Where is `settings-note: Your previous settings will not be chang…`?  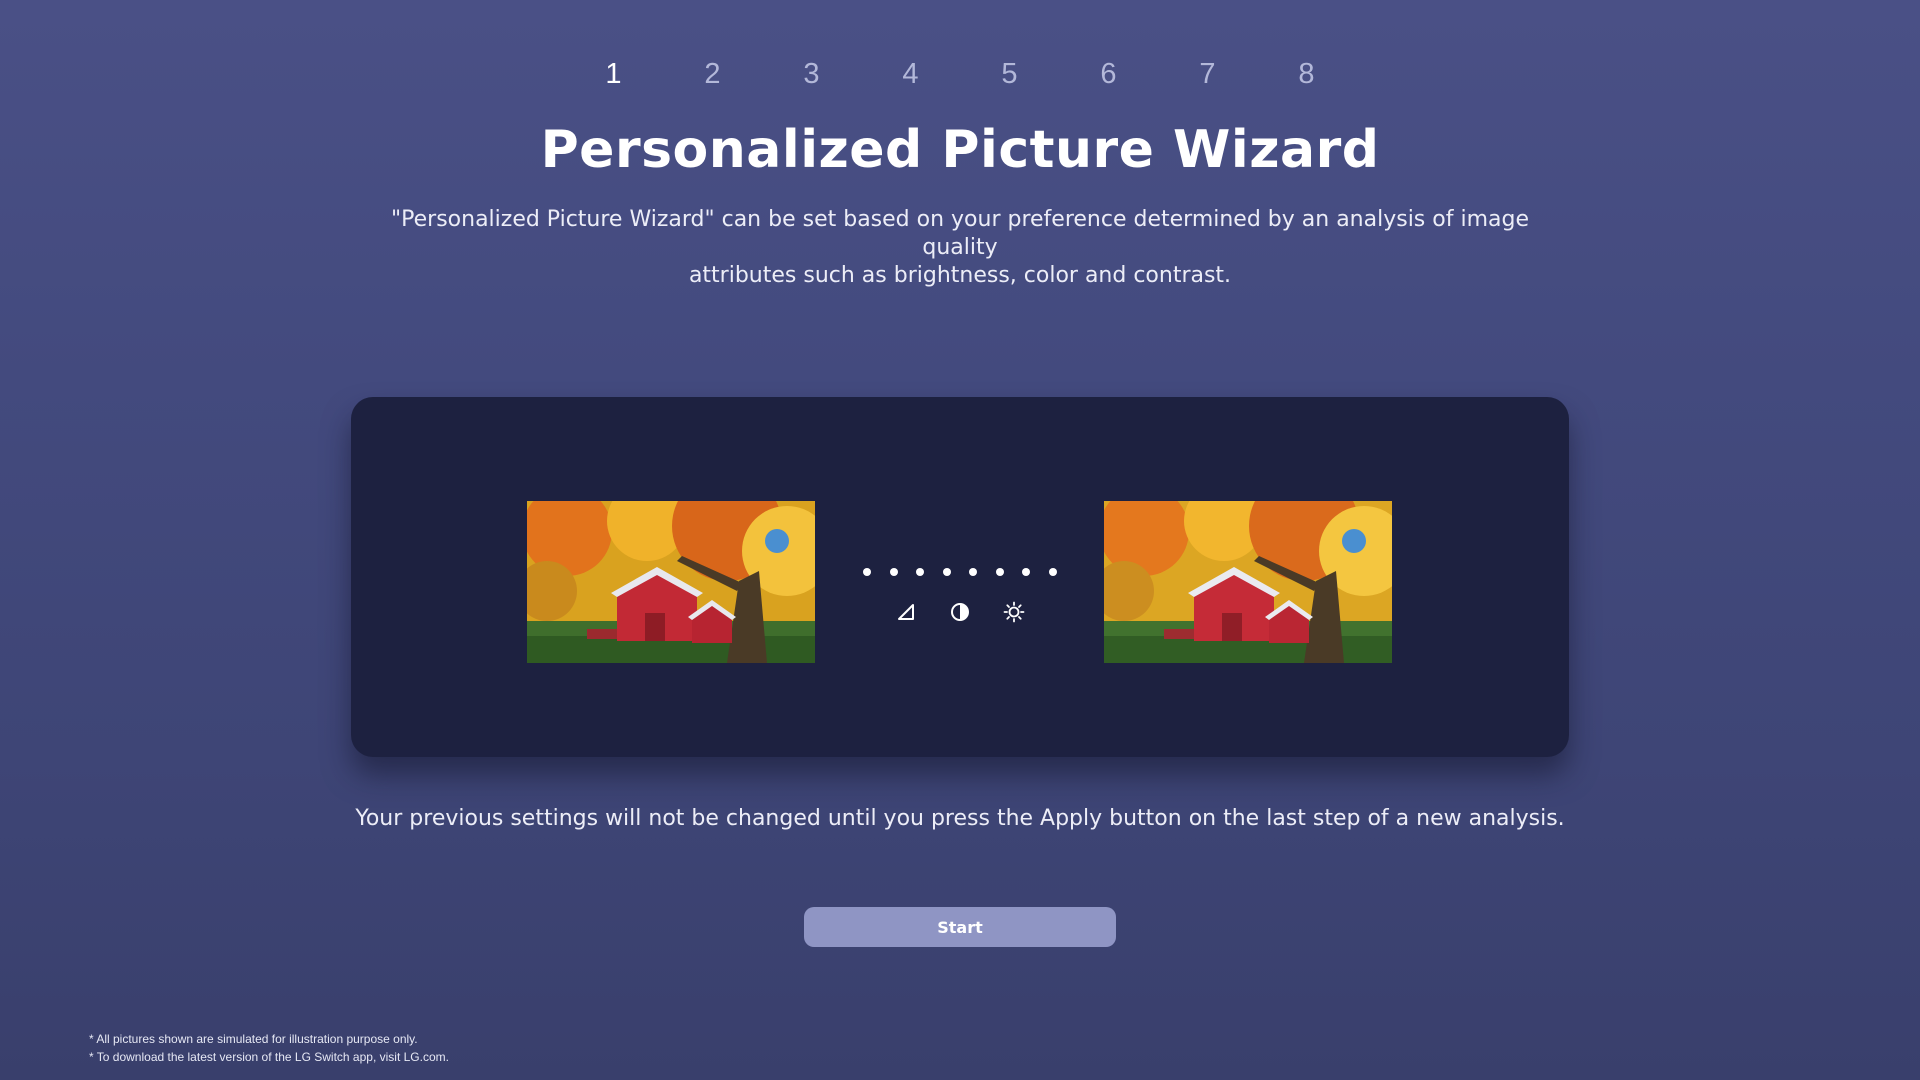 settings-note: Your previous settings will not be chang… is located at coordinates (960, 818).